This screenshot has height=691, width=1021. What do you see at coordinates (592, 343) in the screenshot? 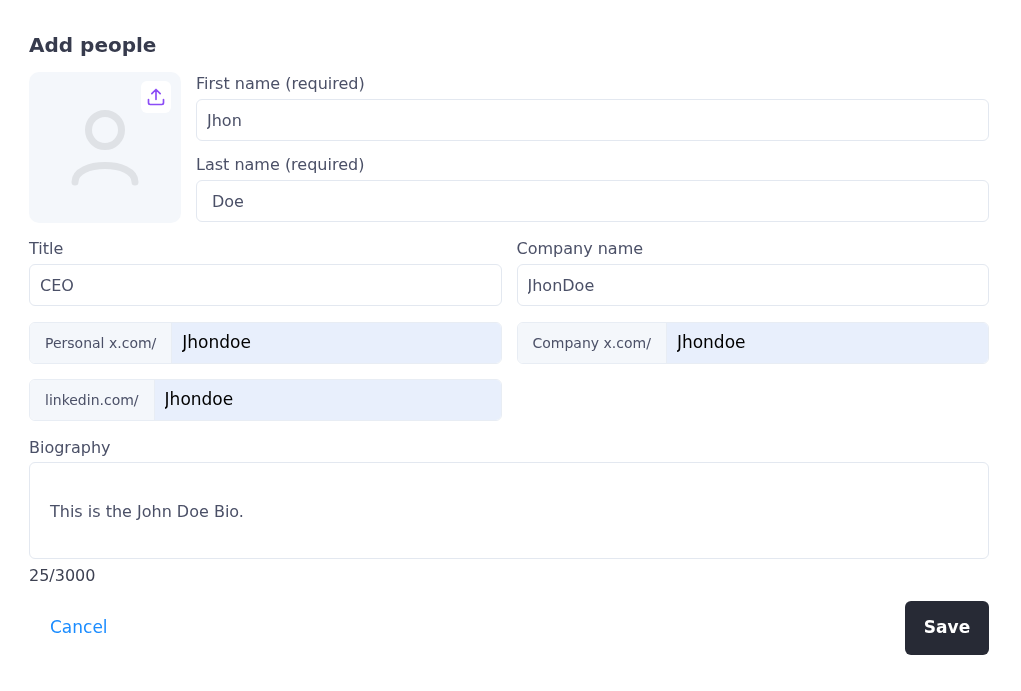
I see `url-prefix: Company x.com/` at bounding box center [592, 343].